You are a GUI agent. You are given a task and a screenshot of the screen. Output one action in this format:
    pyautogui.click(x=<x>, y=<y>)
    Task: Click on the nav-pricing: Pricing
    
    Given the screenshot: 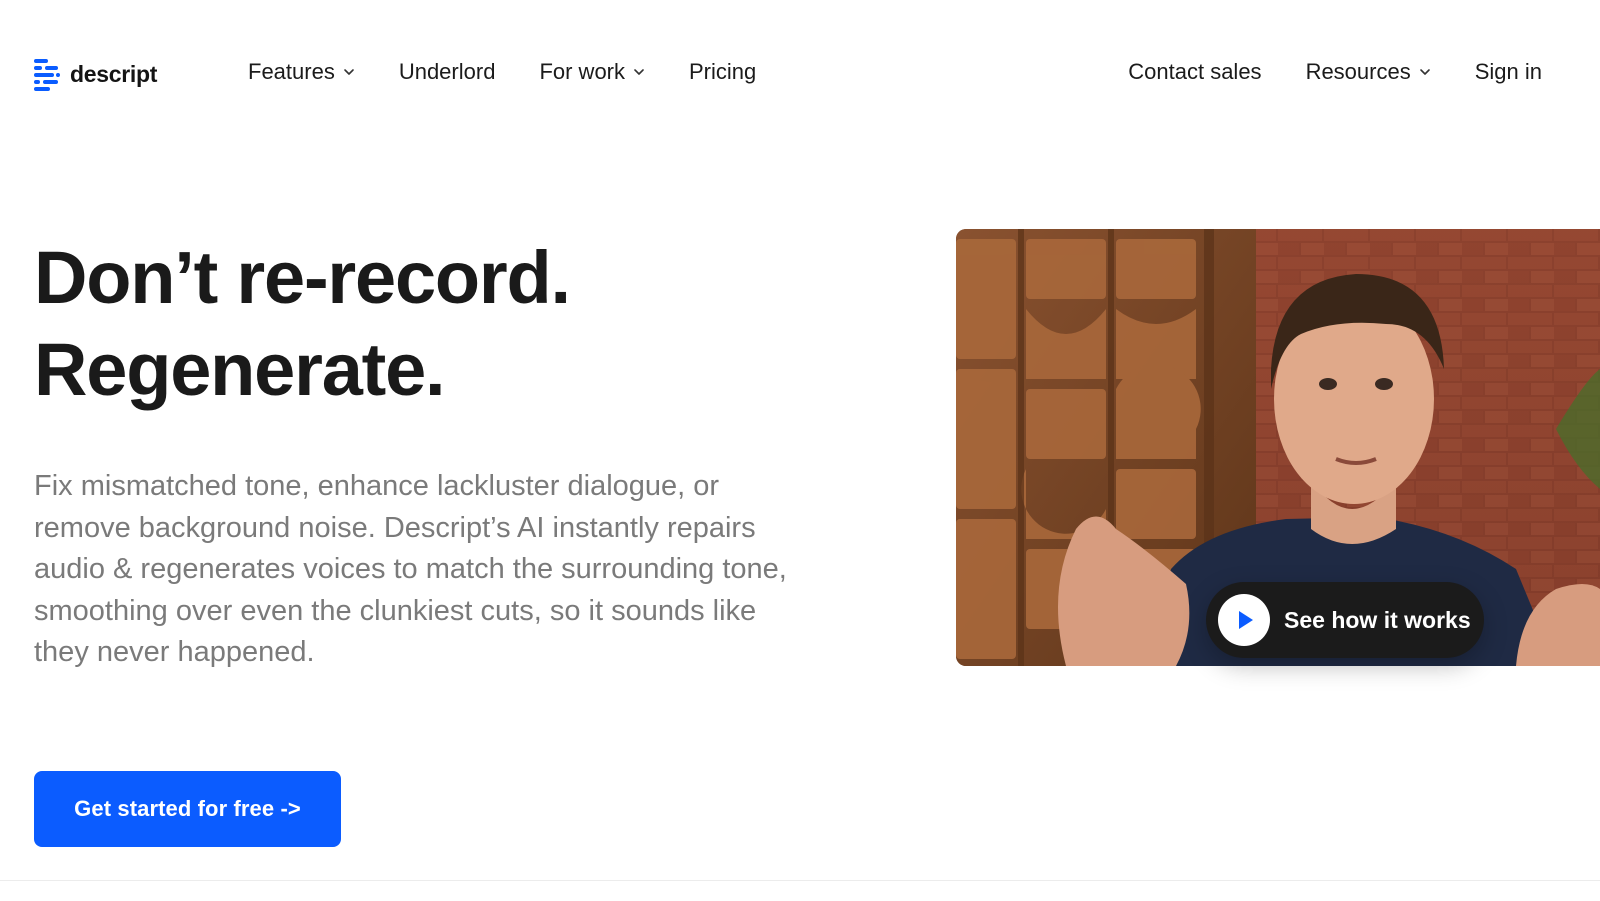 What is the action you would take?
    pyautogui.click(x=722, y=72)
    